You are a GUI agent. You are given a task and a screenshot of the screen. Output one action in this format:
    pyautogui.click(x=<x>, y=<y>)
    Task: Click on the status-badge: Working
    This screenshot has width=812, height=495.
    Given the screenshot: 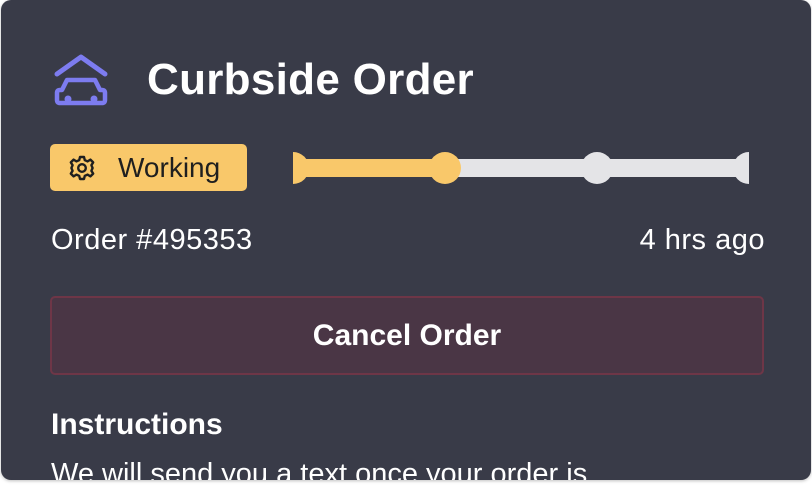 What is the action you would take?
    pyautogui.click(x=148, y=167)
    